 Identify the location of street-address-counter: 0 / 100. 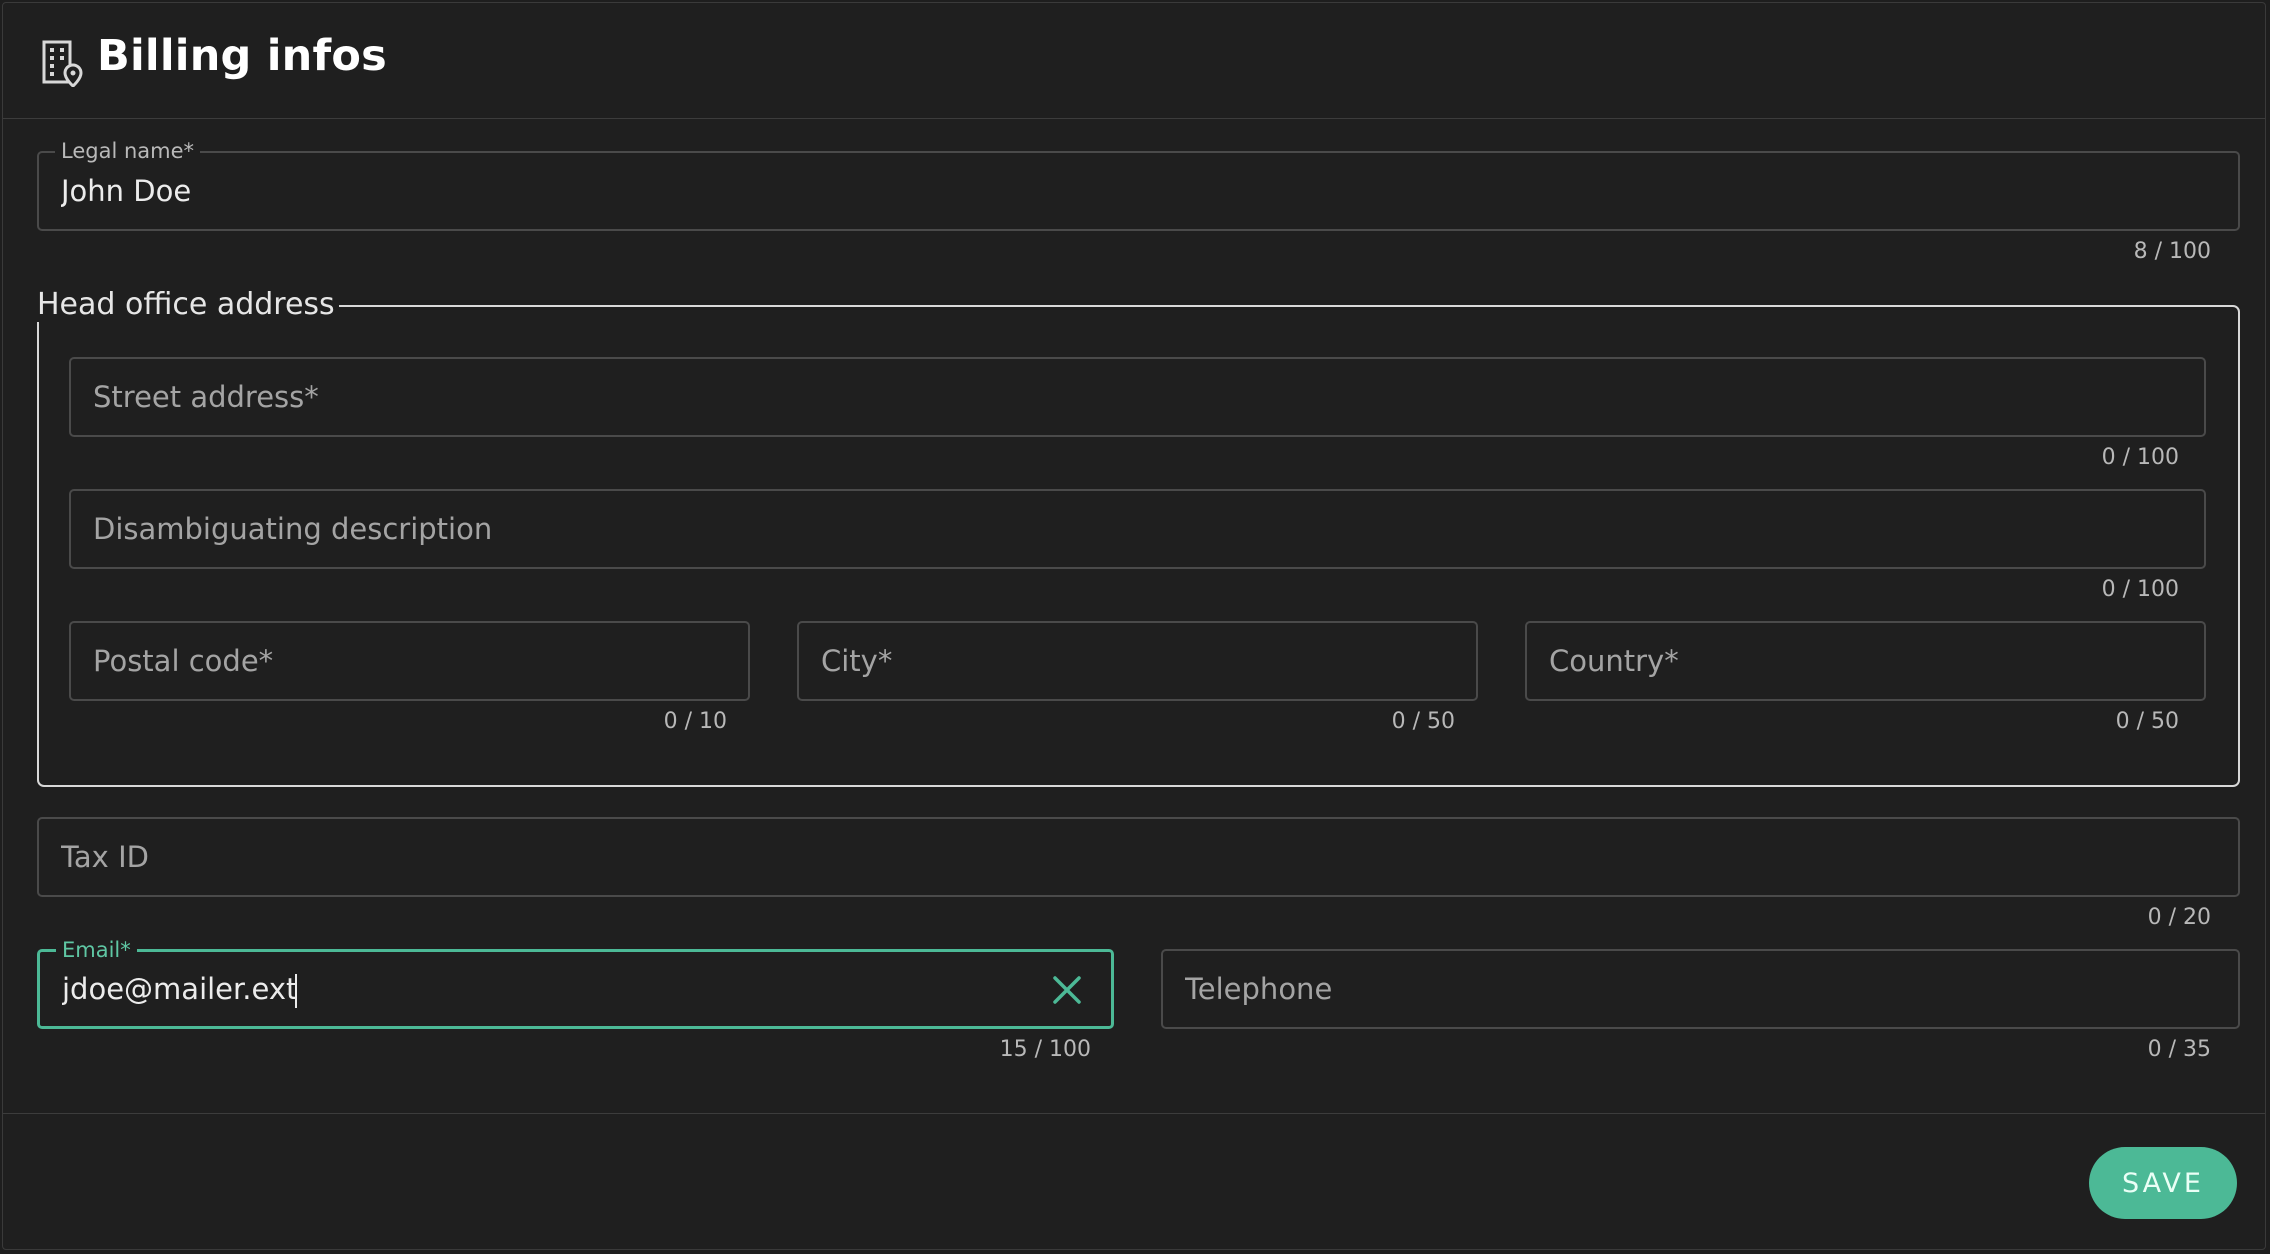
(2140, 457).